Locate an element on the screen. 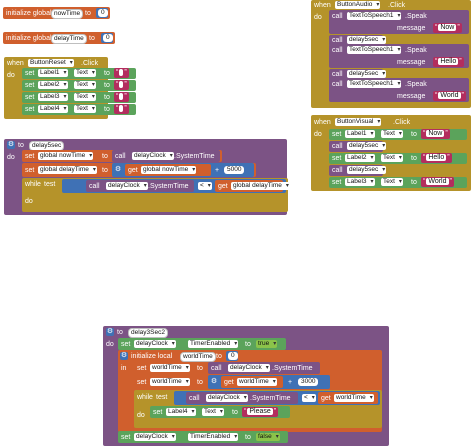 The image size is (474, 448). set-label-text: setLabel2 Text to “Hello” is located at coordinates (398, 158).